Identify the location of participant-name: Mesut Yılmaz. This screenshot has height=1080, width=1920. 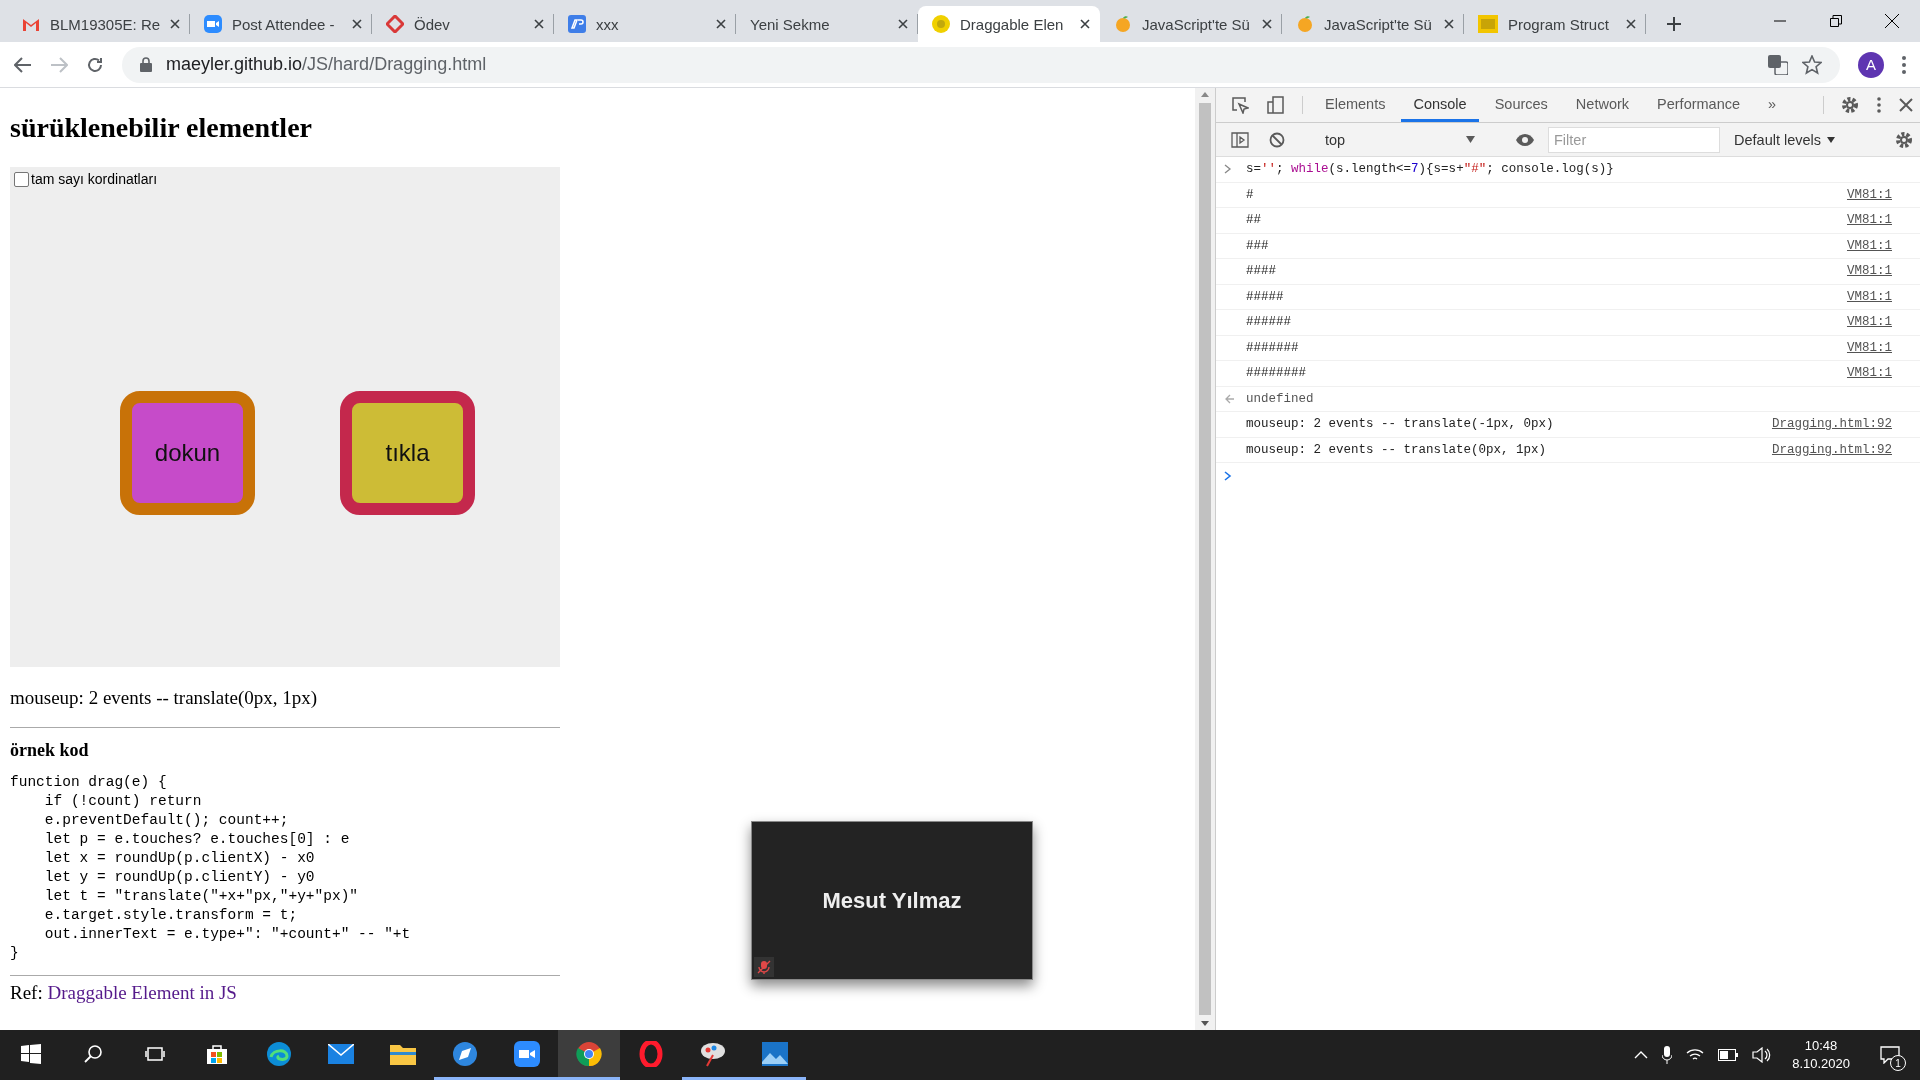
(892, 900).